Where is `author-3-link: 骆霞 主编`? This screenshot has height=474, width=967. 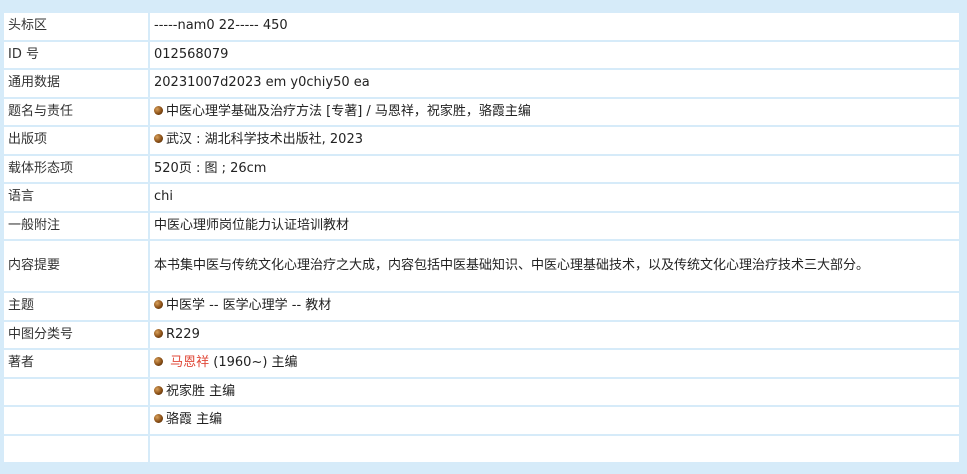 author-3-link: 骆霞 主编 is located at coordinates (194, 419).